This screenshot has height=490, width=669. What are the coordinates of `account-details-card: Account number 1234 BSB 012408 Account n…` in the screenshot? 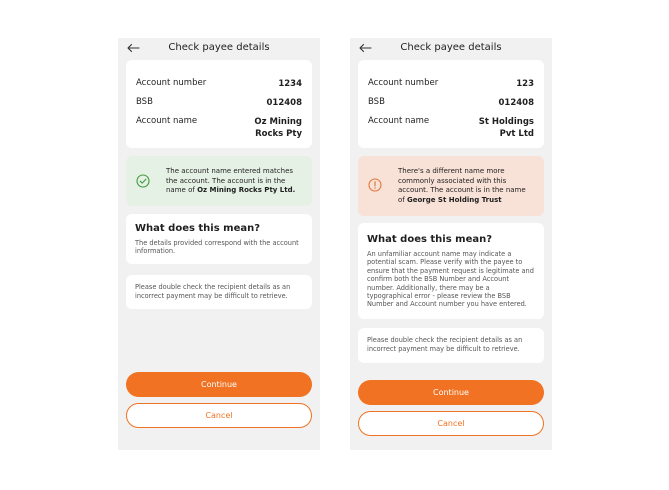 It's located at (219, 104).